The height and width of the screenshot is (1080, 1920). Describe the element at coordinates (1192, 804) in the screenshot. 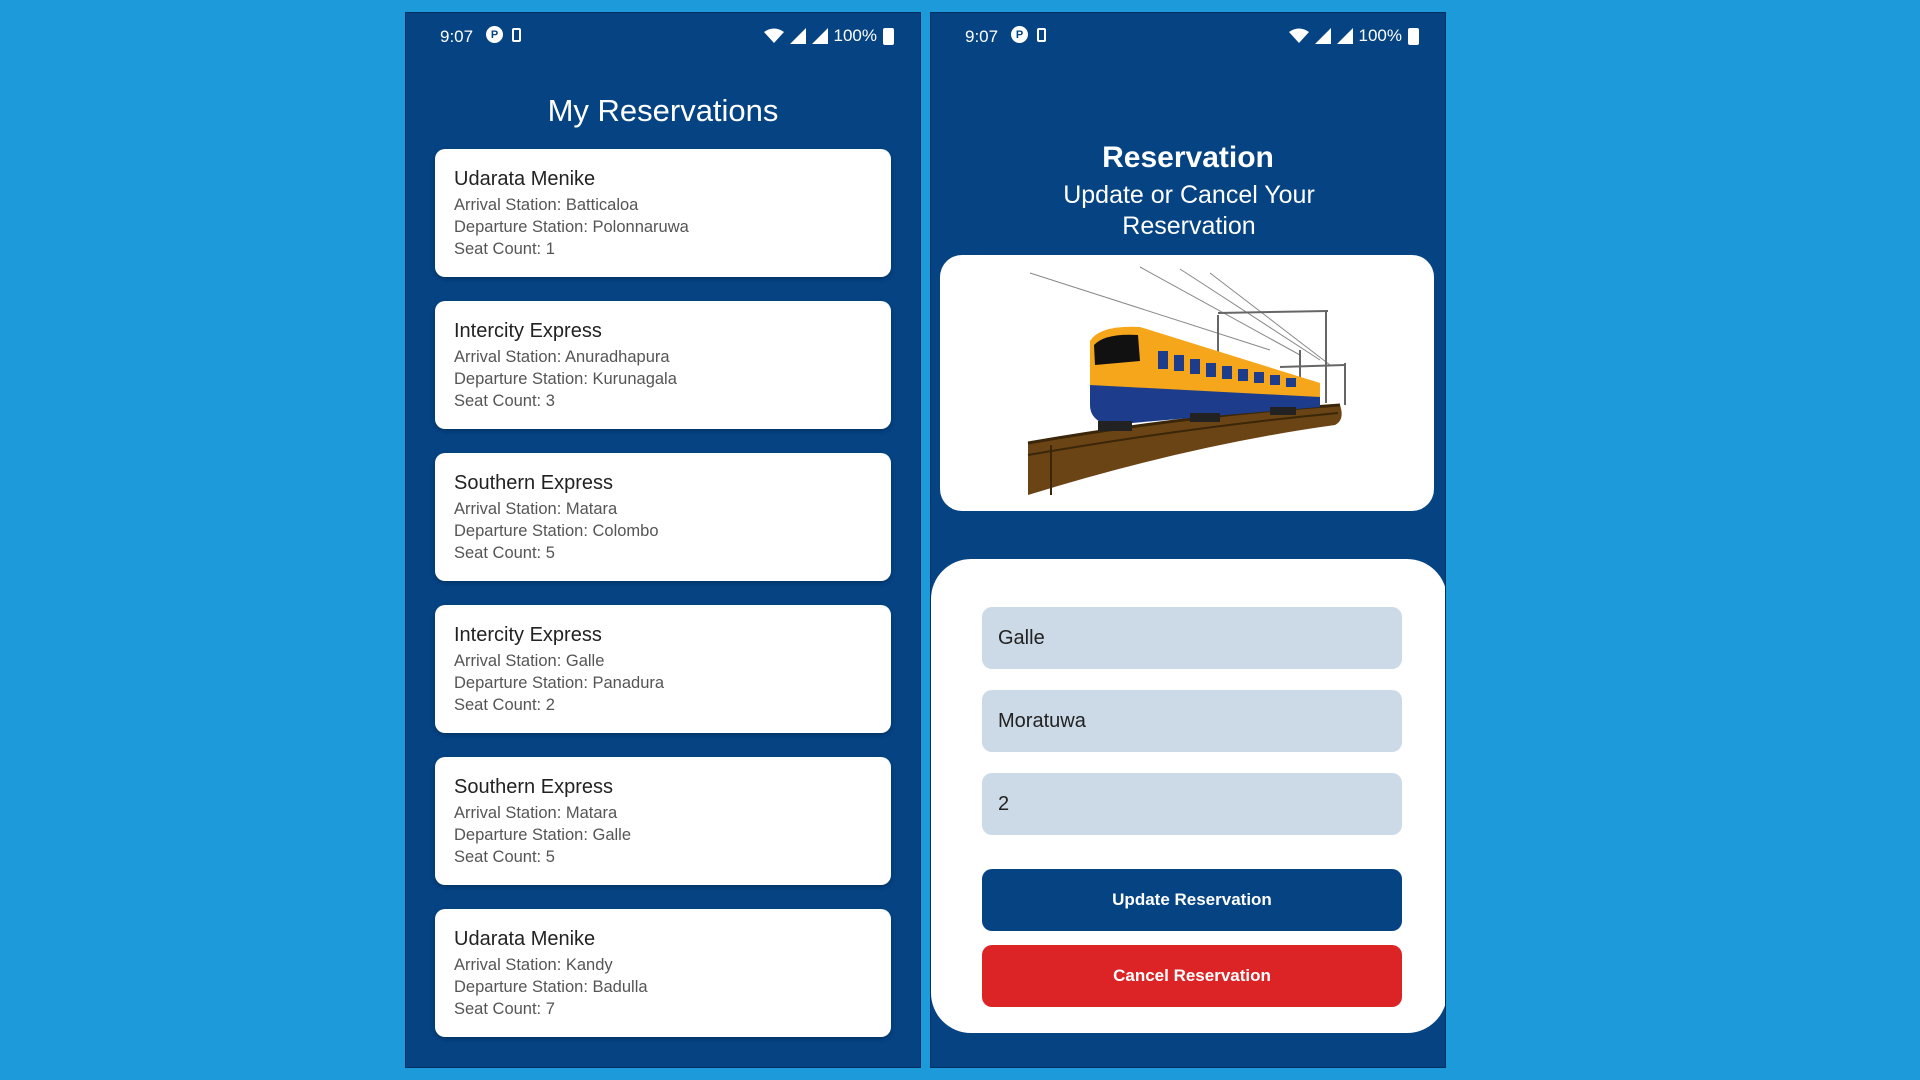

I see `seat-count-input` at that location.